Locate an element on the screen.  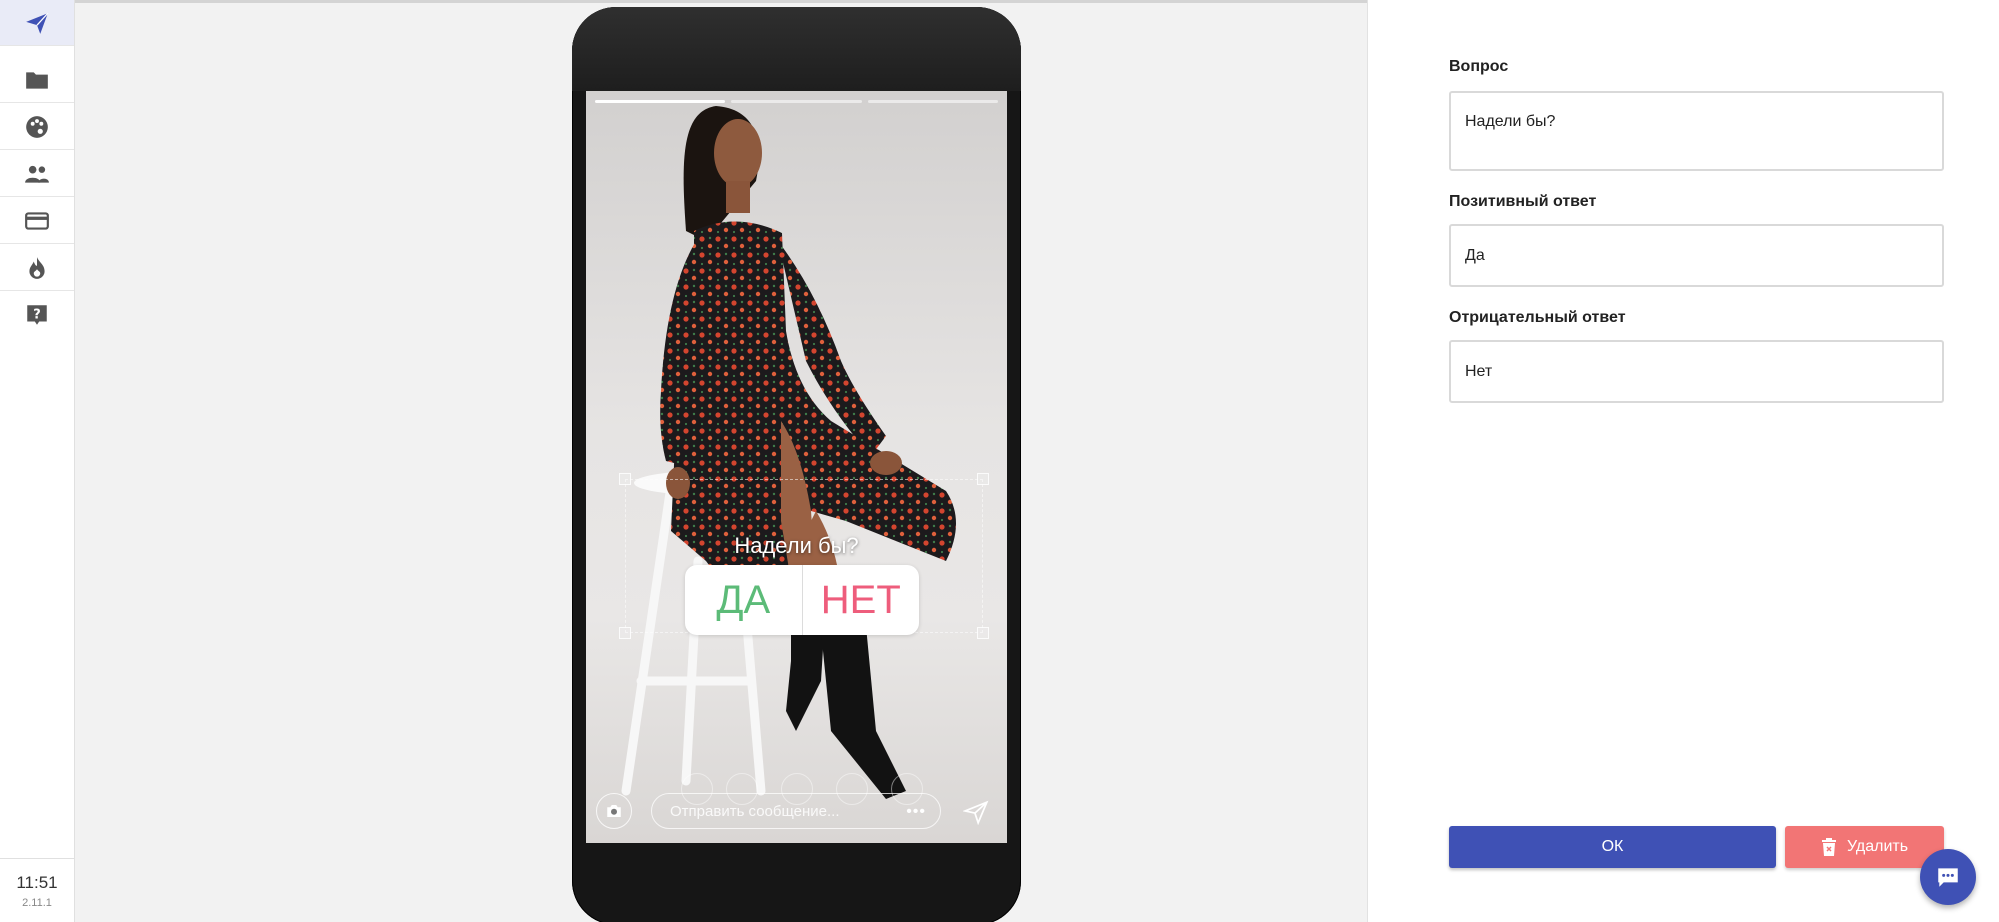
folder-icon is located at coordinates (37, 80).